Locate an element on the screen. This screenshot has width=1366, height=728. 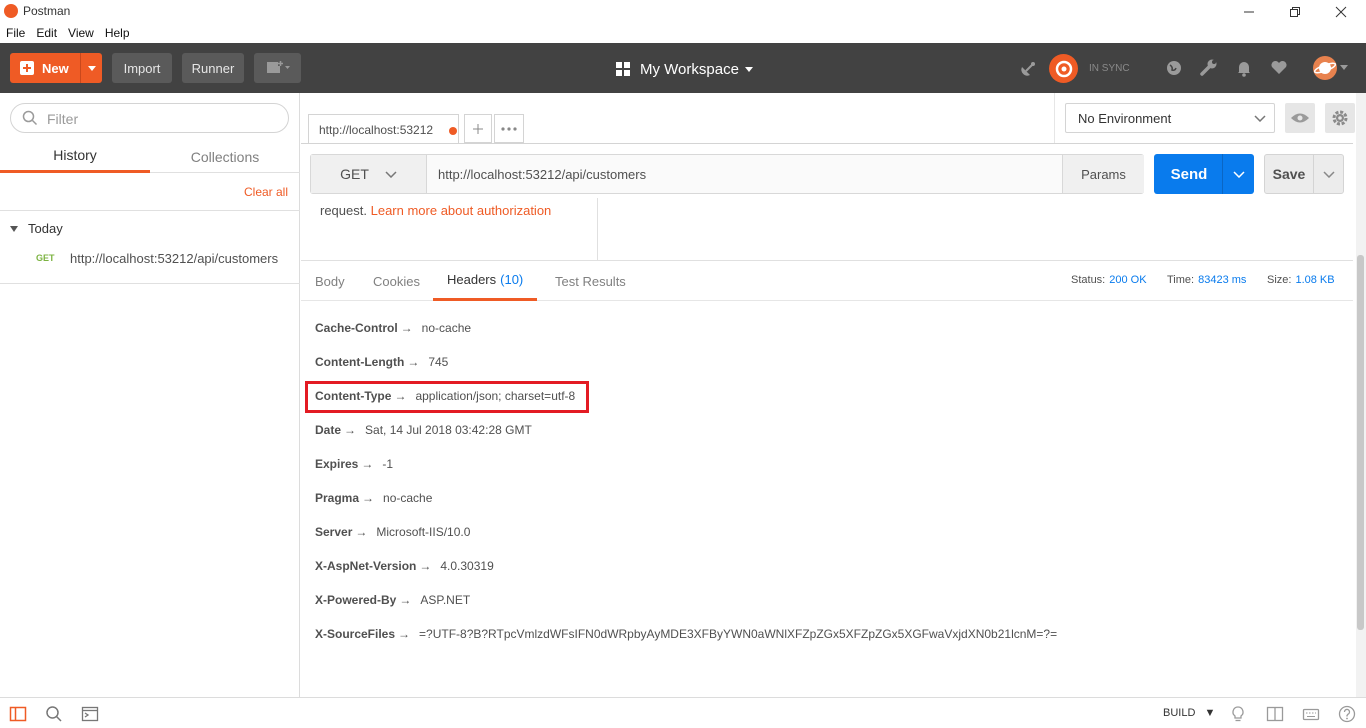
satellite-icon is located at coordinates (1028, 68).